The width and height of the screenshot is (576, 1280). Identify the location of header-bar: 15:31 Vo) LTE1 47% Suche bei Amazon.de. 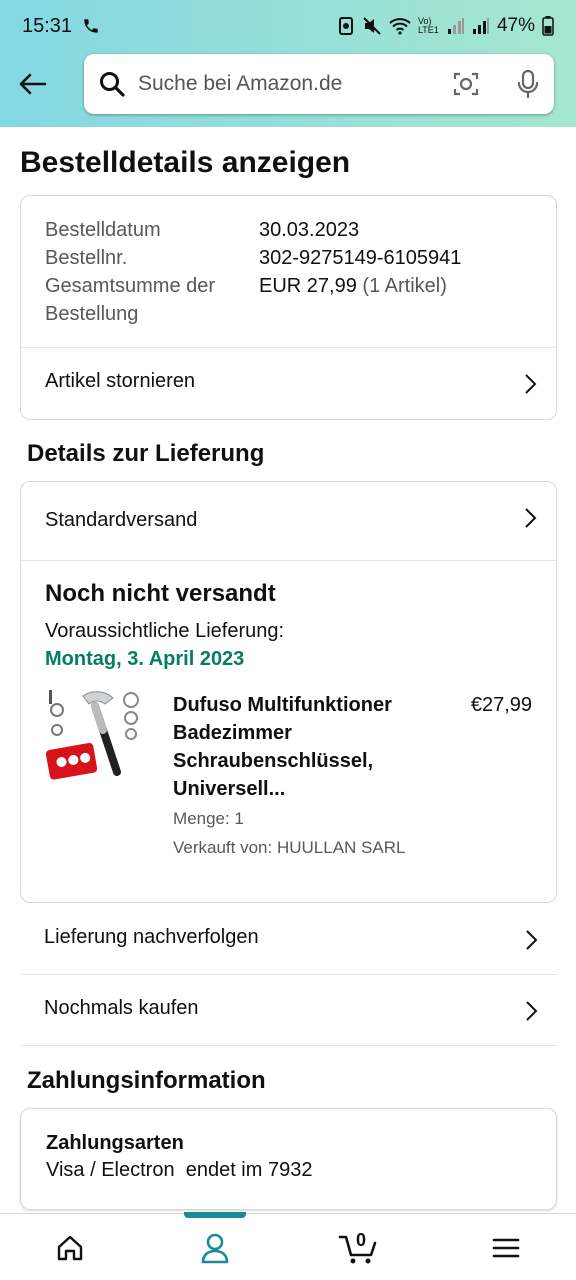
(288, 63).